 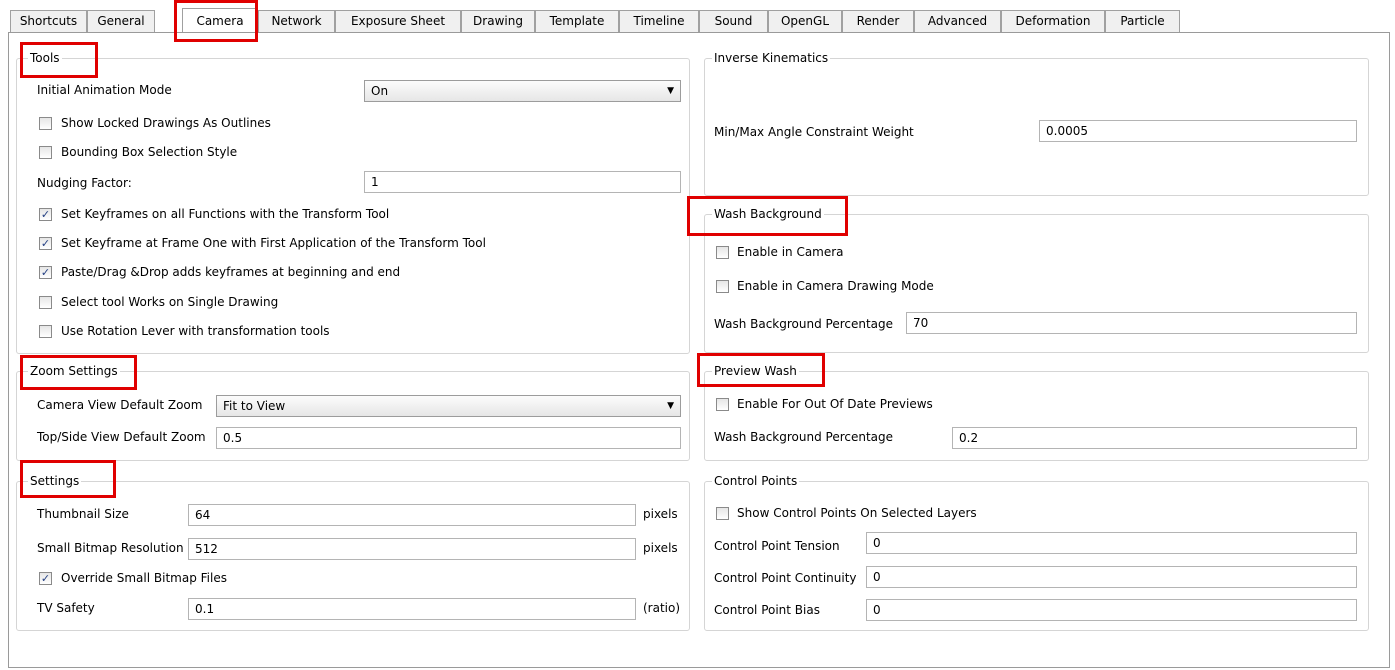 I want to click on control-point-continuity-label: Control Point Continuity, so click(x=785, y=578).